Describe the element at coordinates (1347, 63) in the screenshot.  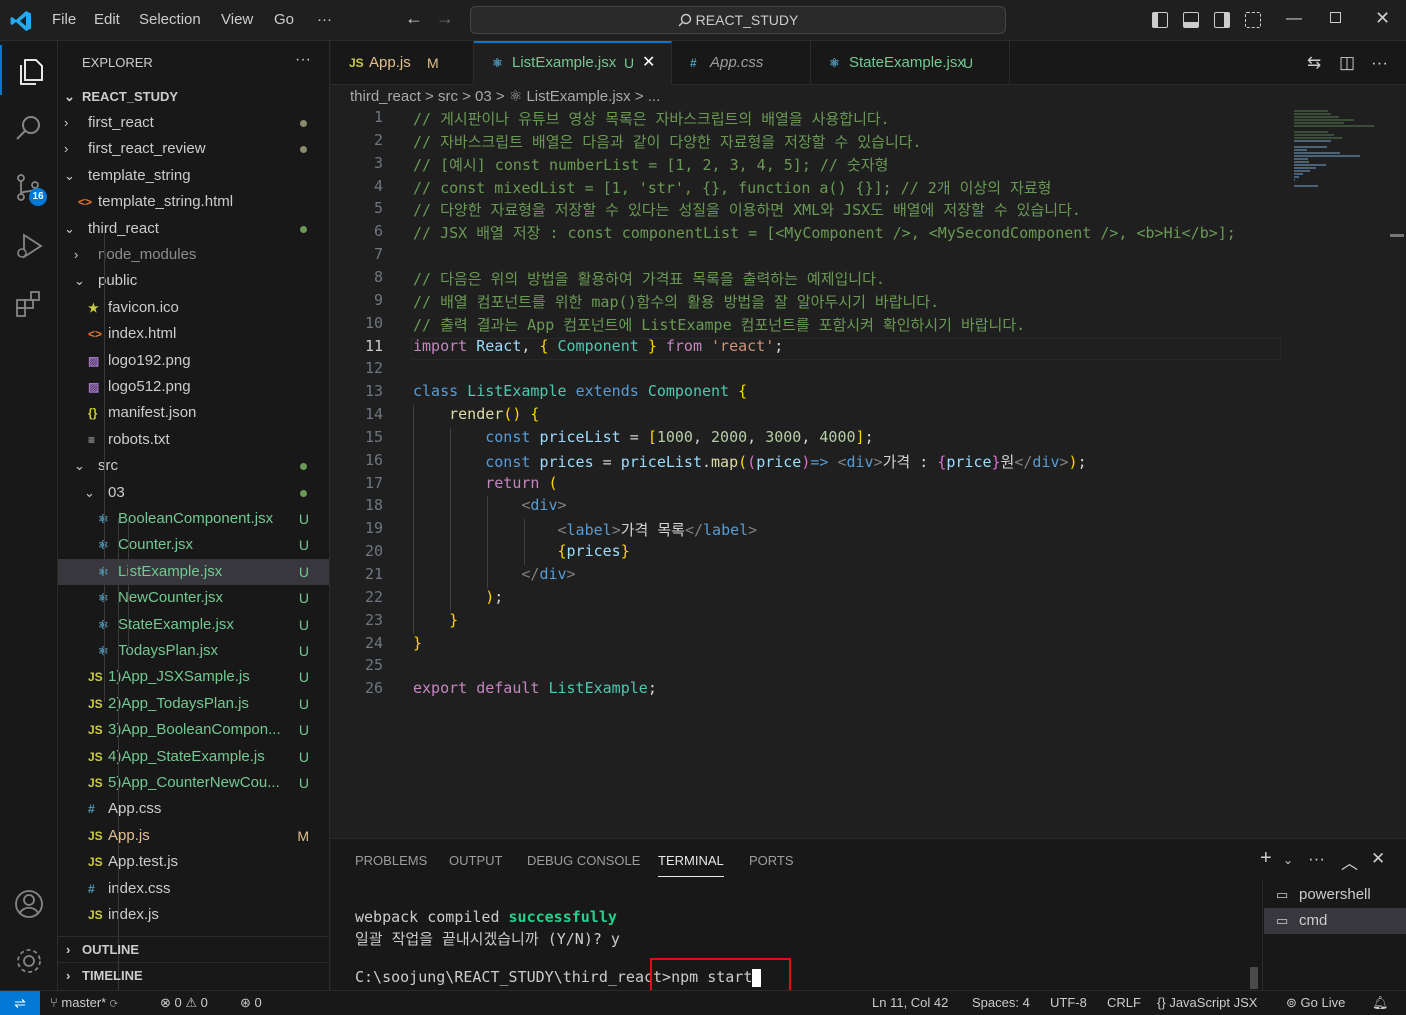
I see `split-editor-icon: ◫` at that location.